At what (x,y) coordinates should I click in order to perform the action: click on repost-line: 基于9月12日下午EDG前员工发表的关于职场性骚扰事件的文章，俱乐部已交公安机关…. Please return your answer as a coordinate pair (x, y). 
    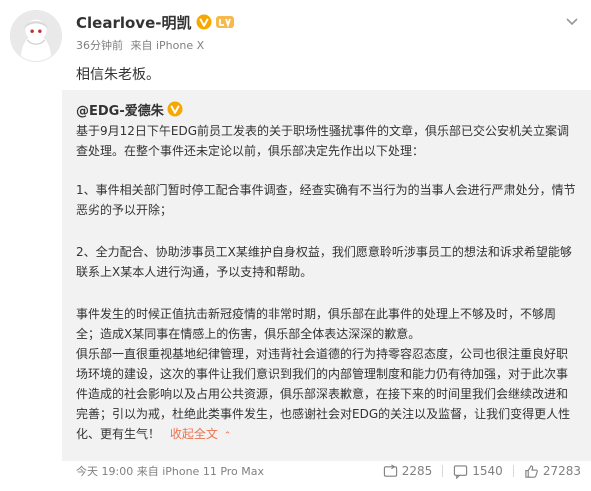
    Looking at the image, I should click on (323, 131).